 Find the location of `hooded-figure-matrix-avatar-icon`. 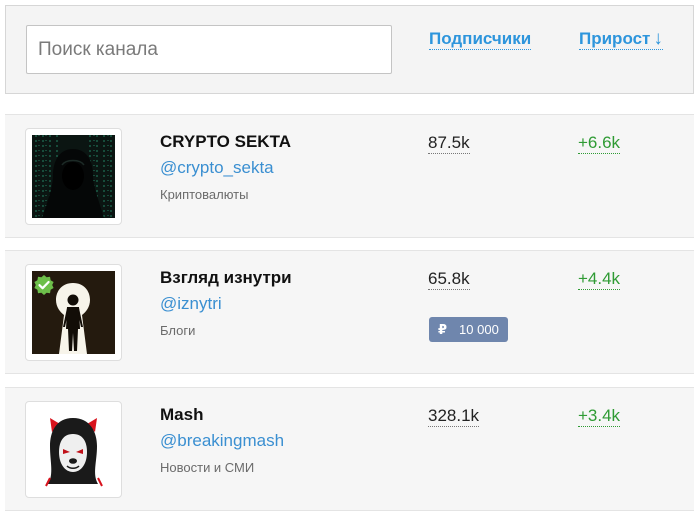

hooded-figure-matrix-avatar-icon is located at coordinates (73, 176).